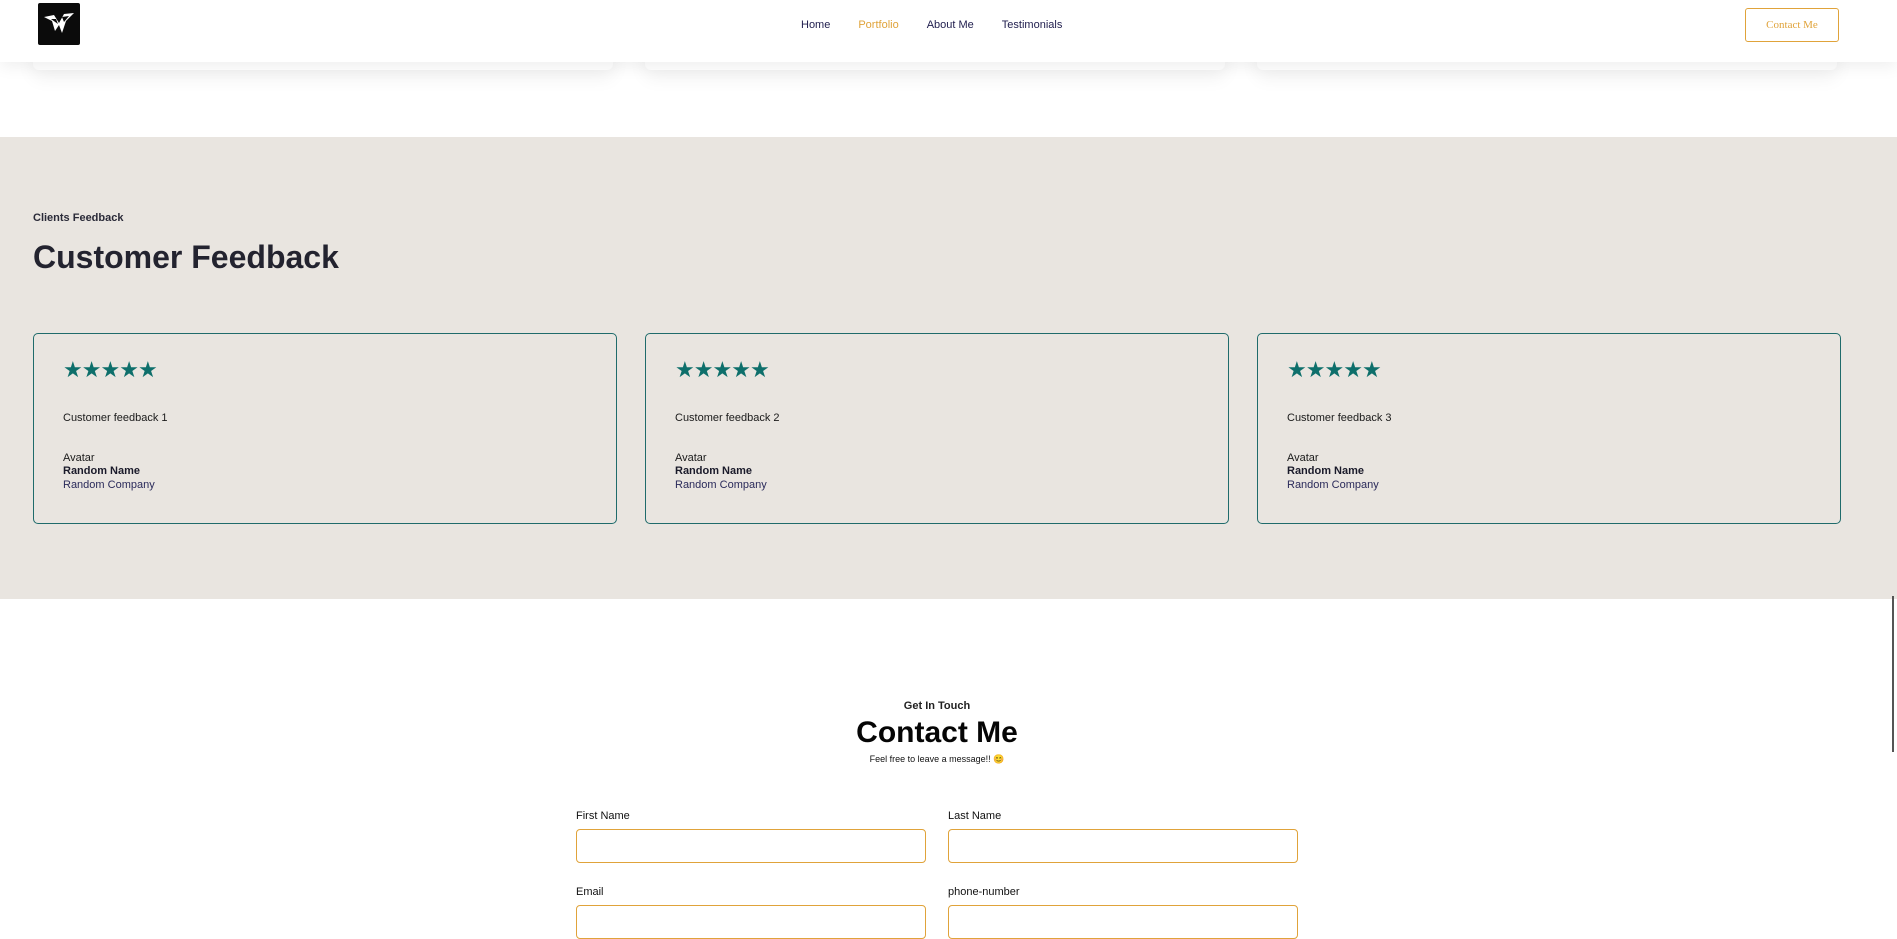 Image resolution: width=1897 pixels, height=939 pixels. I want to click on feedback-eyebrow: Clients Feedback, so click(78, 218).